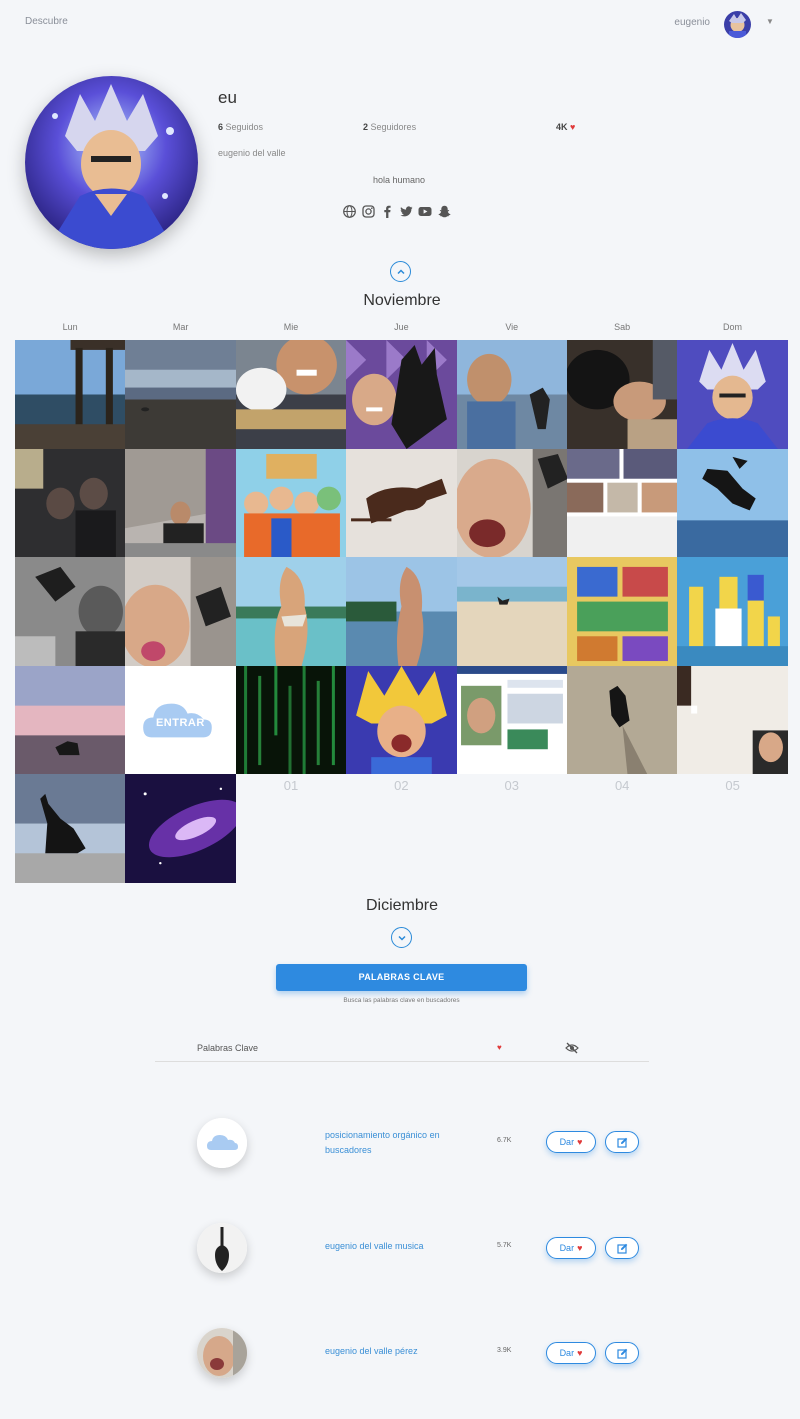 The height and width of the screenshot is (1419, 800). Describe the element at coordinates (291, 785) in the screenshot. I see `empty-day: 01` at that location.